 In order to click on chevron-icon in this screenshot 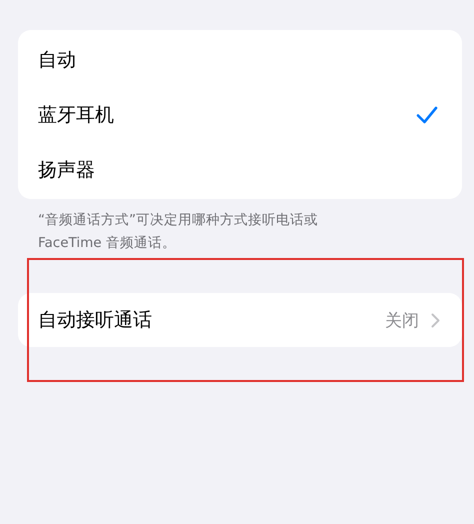, I will do `click(435, 320)`.